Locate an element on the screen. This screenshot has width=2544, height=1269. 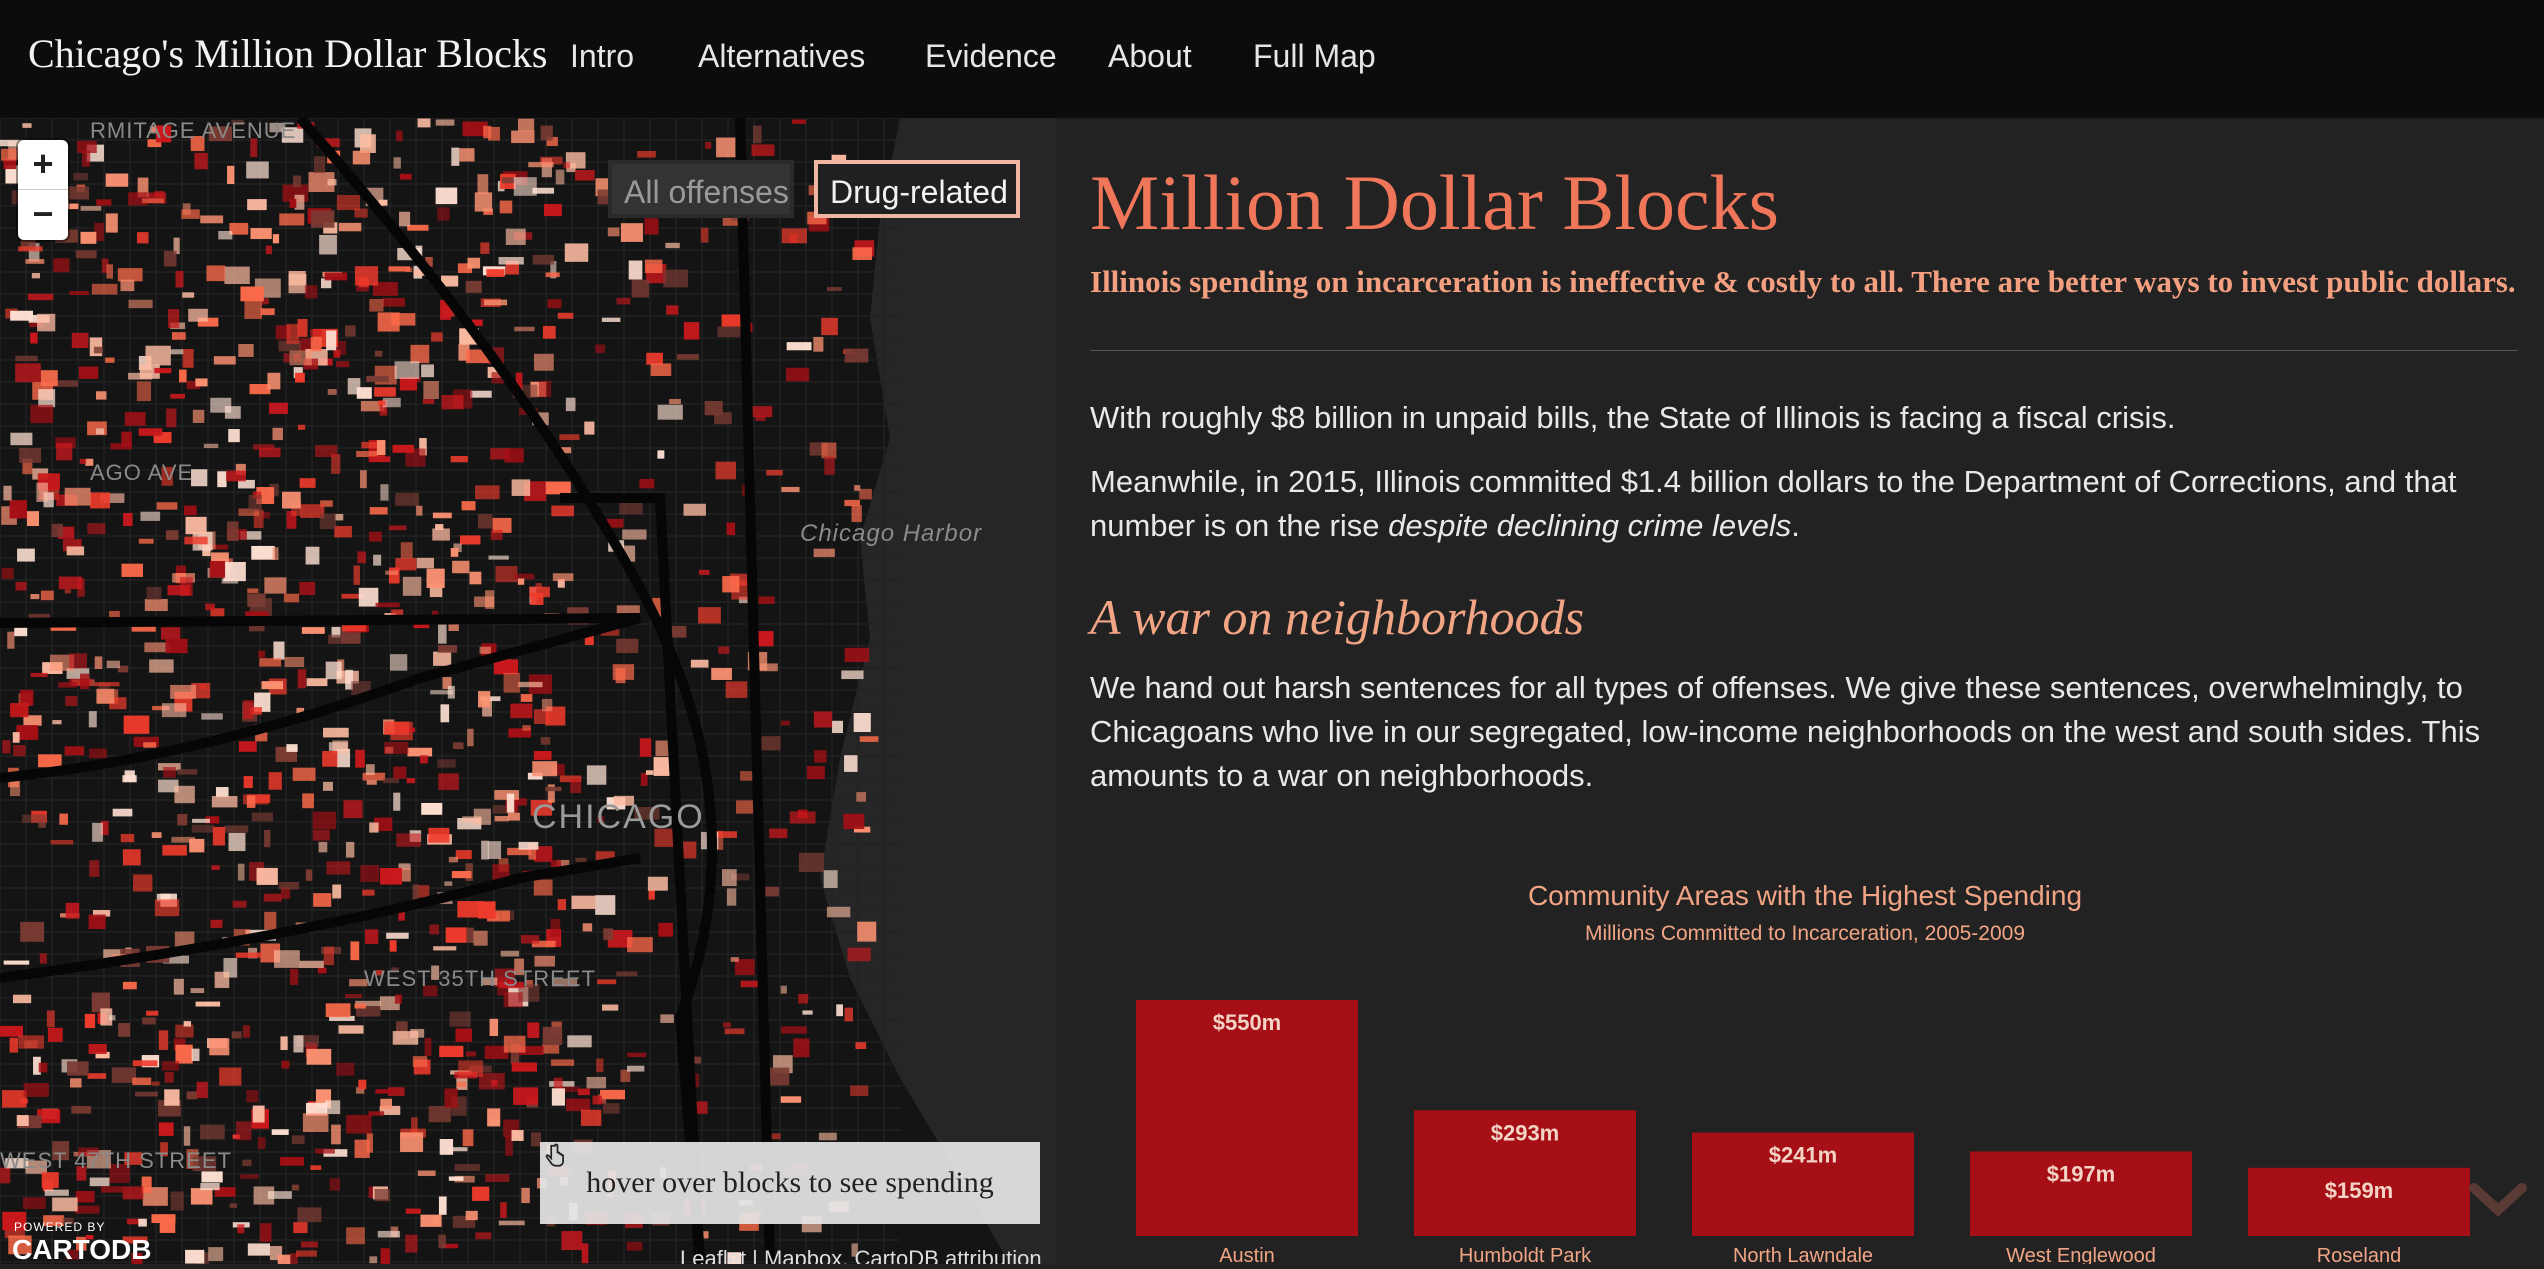
hover-hint: hover over blocks to see spending is located at coordinates (790, 1183).